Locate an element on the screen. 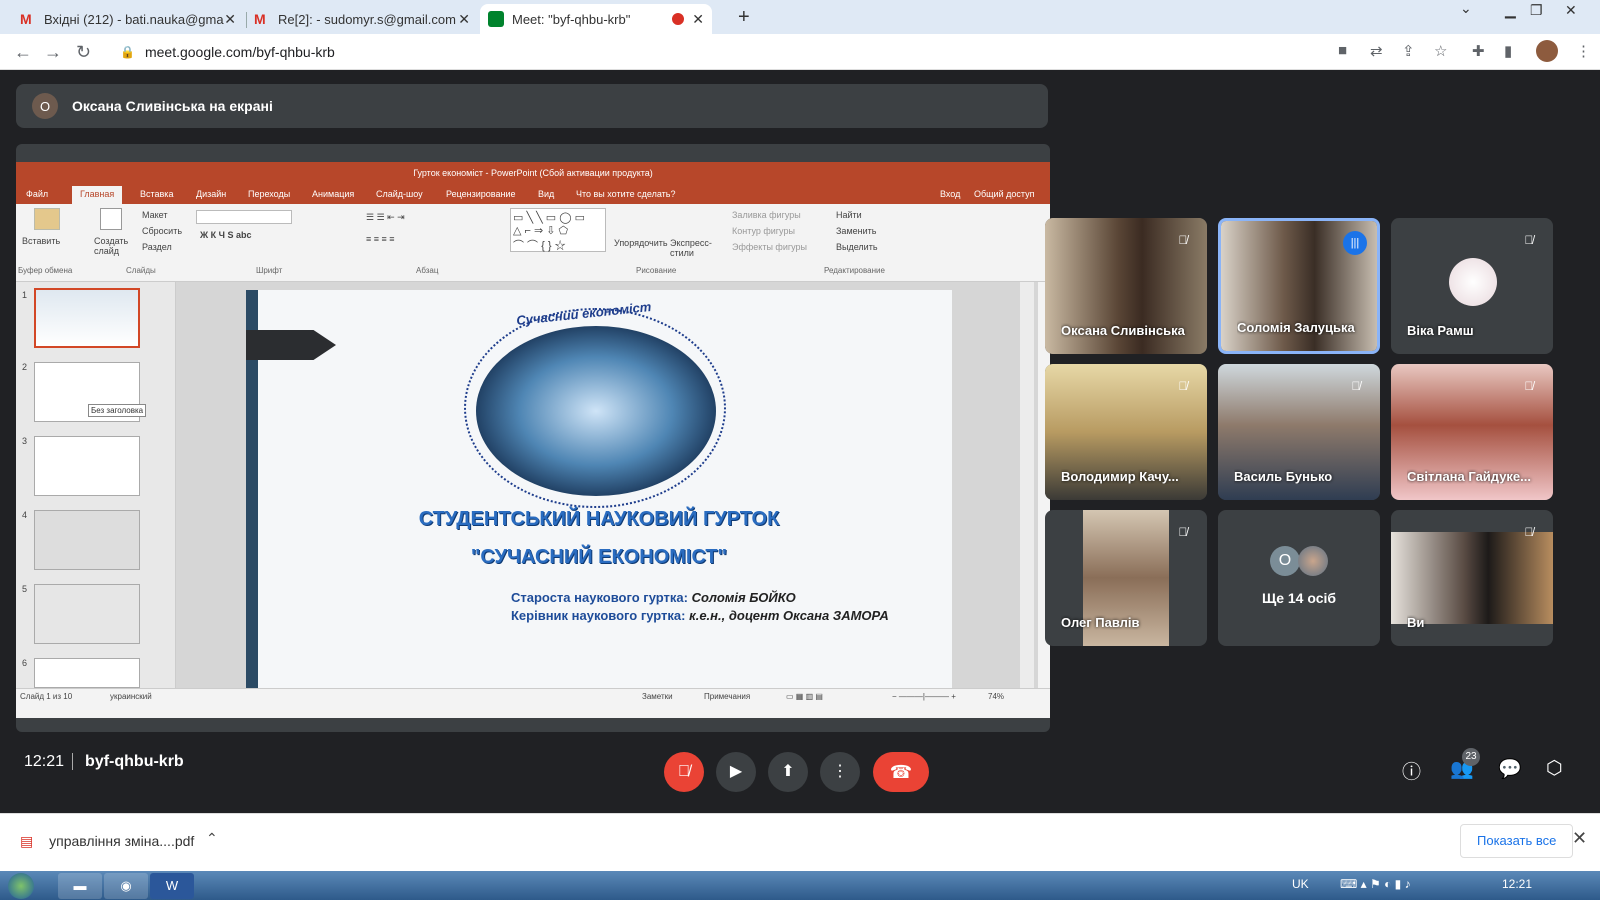 The height and width of the screenshot is (900, 1600). people-count-badge: 23 is located at coordinates (1471, 757).